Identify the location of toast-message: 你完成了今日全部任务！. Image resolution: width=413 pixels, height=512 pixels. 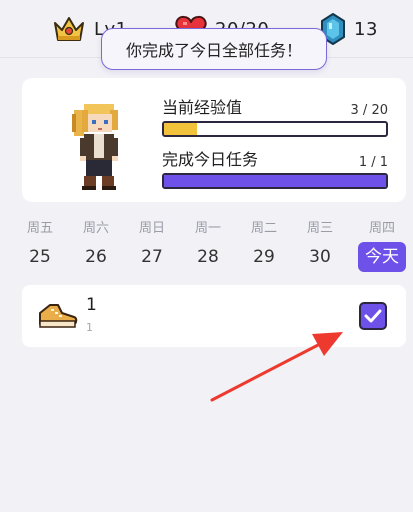
(213, 50).